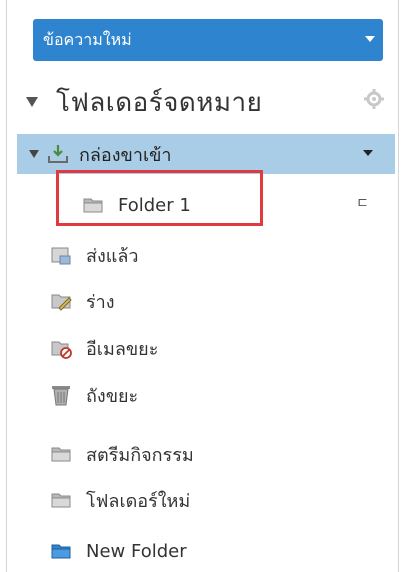 The image size is (401, 572). What do you see at coordinates (61, 302) in the screenshot?
I see `drafts-pencil-icon` at bounding box center [61, 302].